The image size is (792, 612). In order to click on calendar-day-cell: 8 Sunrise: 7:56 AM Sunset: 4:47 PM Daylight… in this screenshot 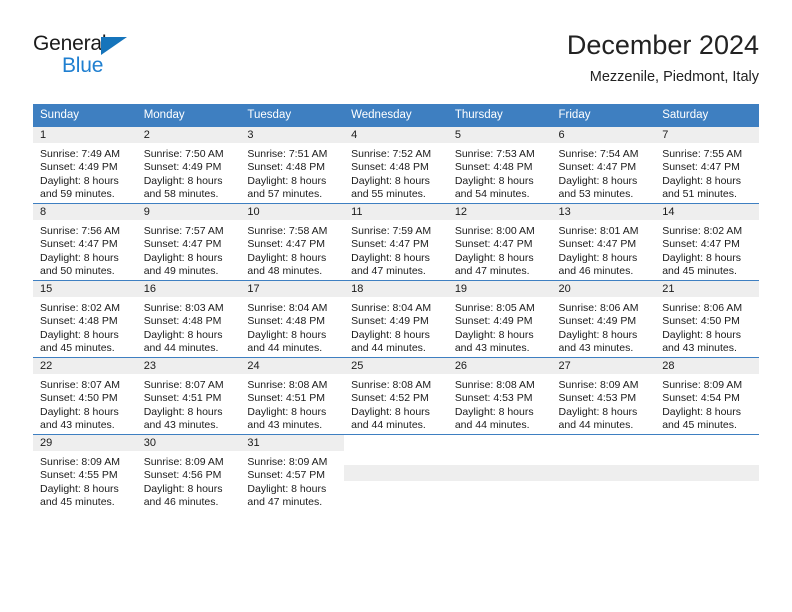, I will do `click(85, 242)`.